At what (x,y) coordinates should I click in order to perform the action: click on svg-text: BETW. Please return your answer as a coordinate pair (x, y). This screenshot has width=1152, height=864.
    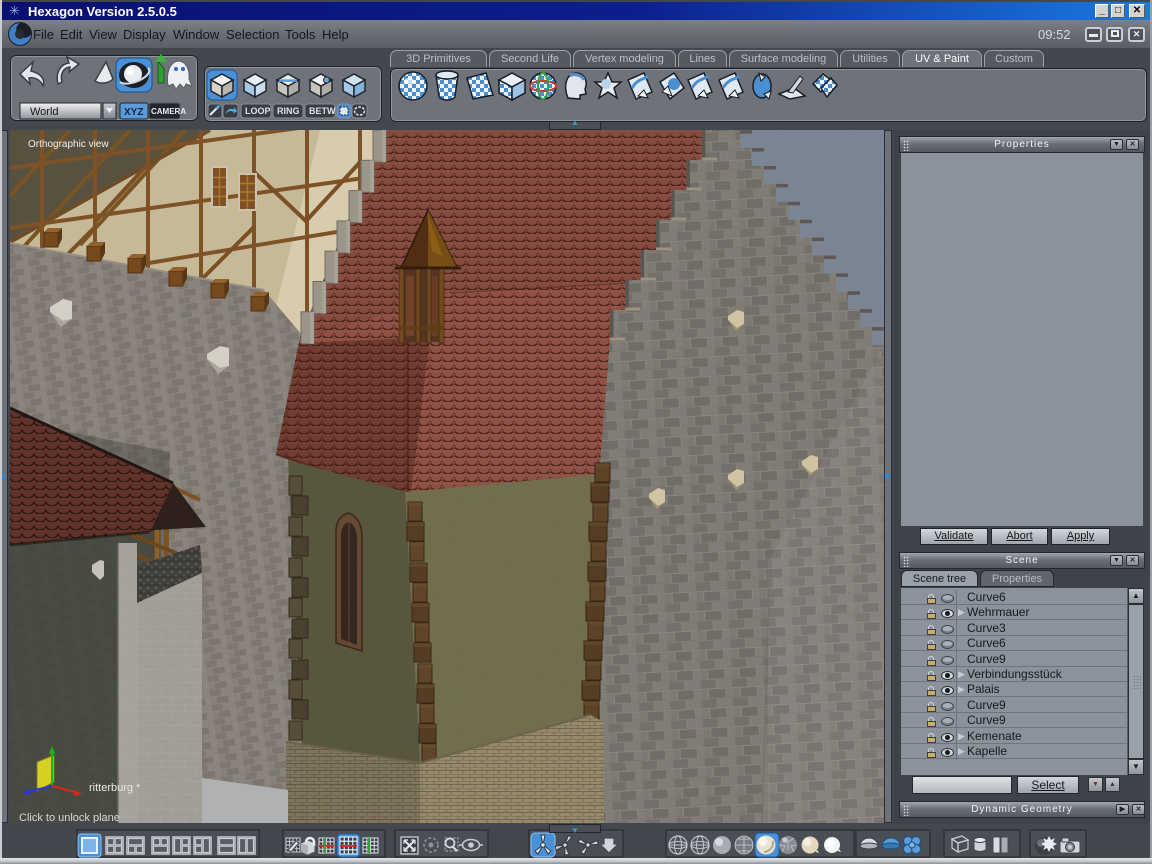
    Looking at the image, I should click on (322, 111).